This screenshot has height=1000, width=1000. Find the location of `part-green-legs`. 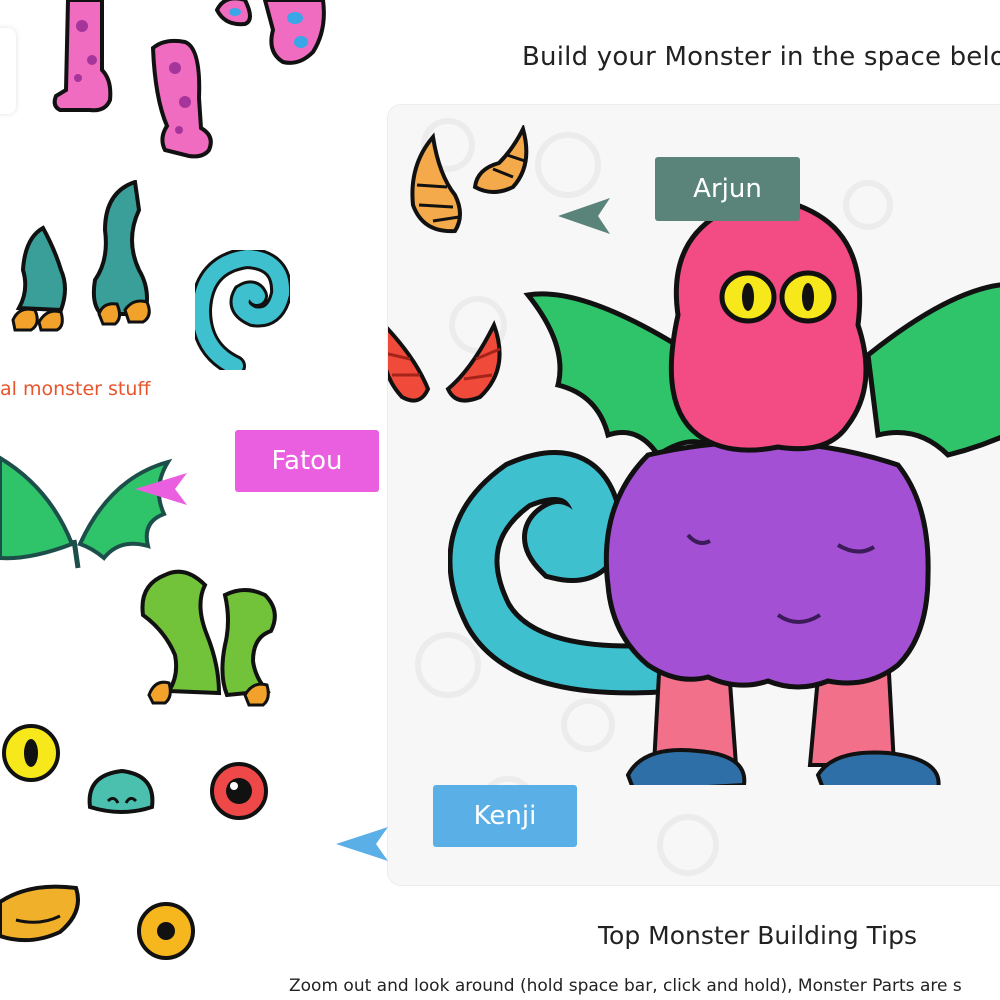

part-green-legs is located at coordinates (212, 637).